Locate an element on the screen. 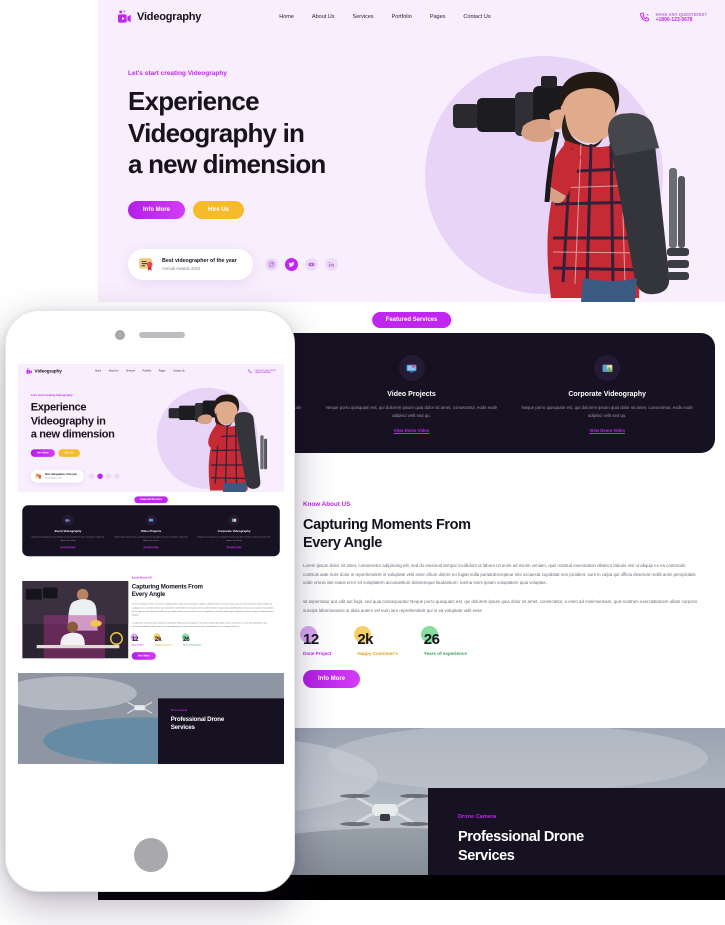 The image size is (725, 925). phone-header-contact: HAVE ANY QUESTIONS? +1800-123-5678 is located at coordinates (261, 371).